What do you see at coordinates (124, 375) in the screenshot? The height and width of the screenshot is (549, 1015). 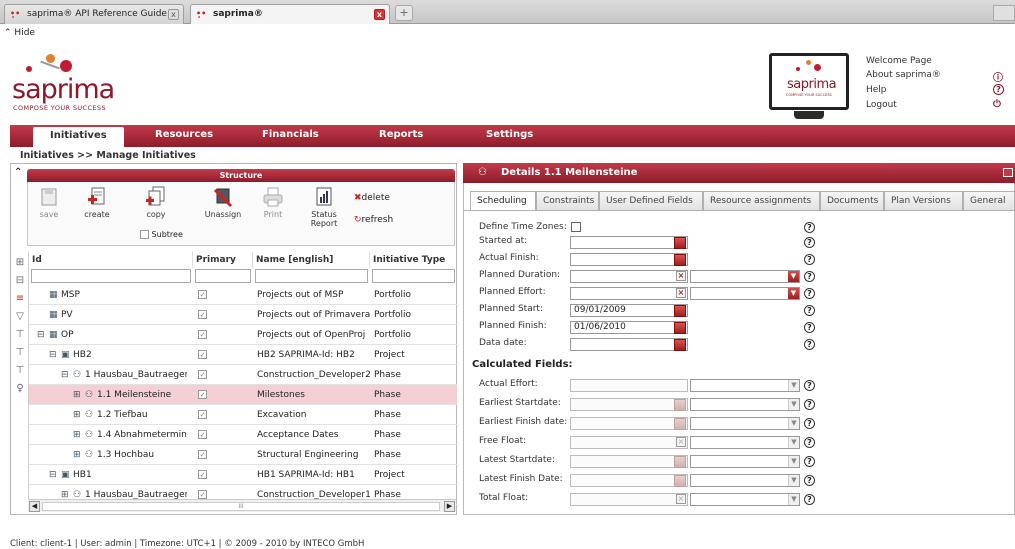 I see `row-id-cell: ⊟ ⚇ 1 Hausbau_Bautraeger` at bounding box center [124, 375].